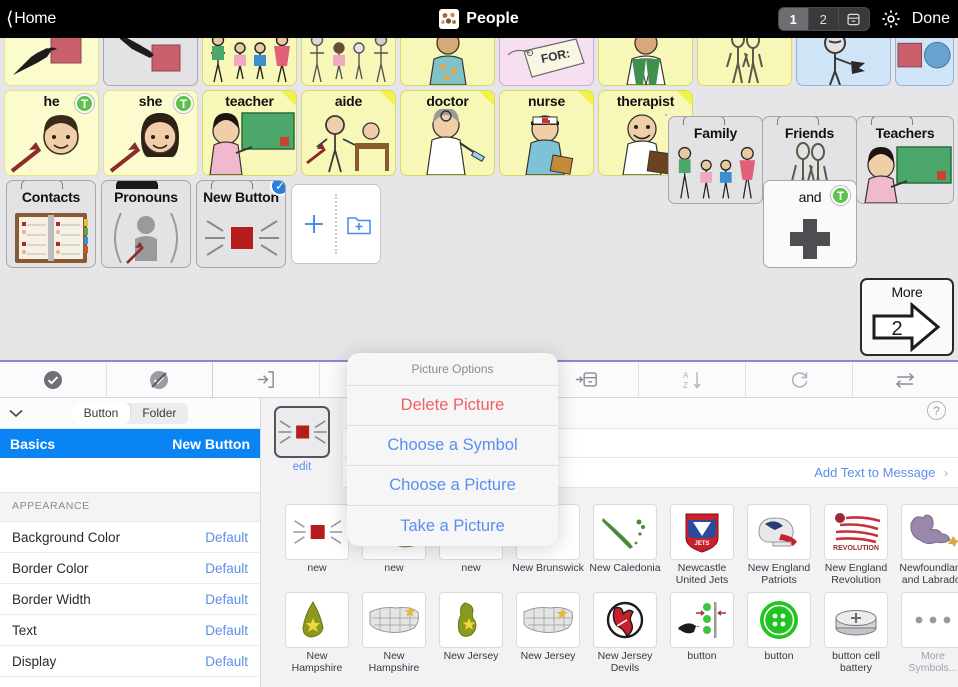 The width and height of the screenshot is (958, 687). Describe the element at coordinates (130, 661) in the screenshot. I see `inspector-row: Display Default` at that location.